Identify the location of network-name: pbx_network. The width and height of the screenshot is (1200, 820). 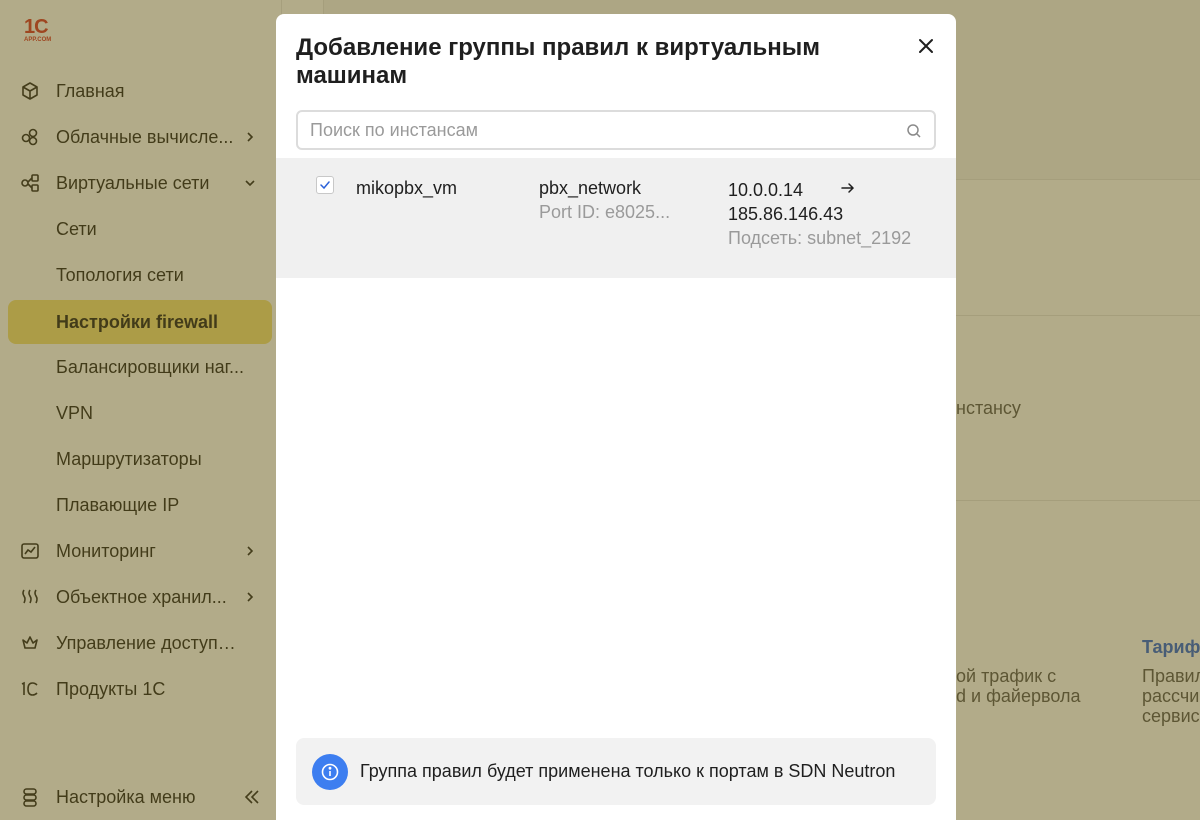
(590, 188).